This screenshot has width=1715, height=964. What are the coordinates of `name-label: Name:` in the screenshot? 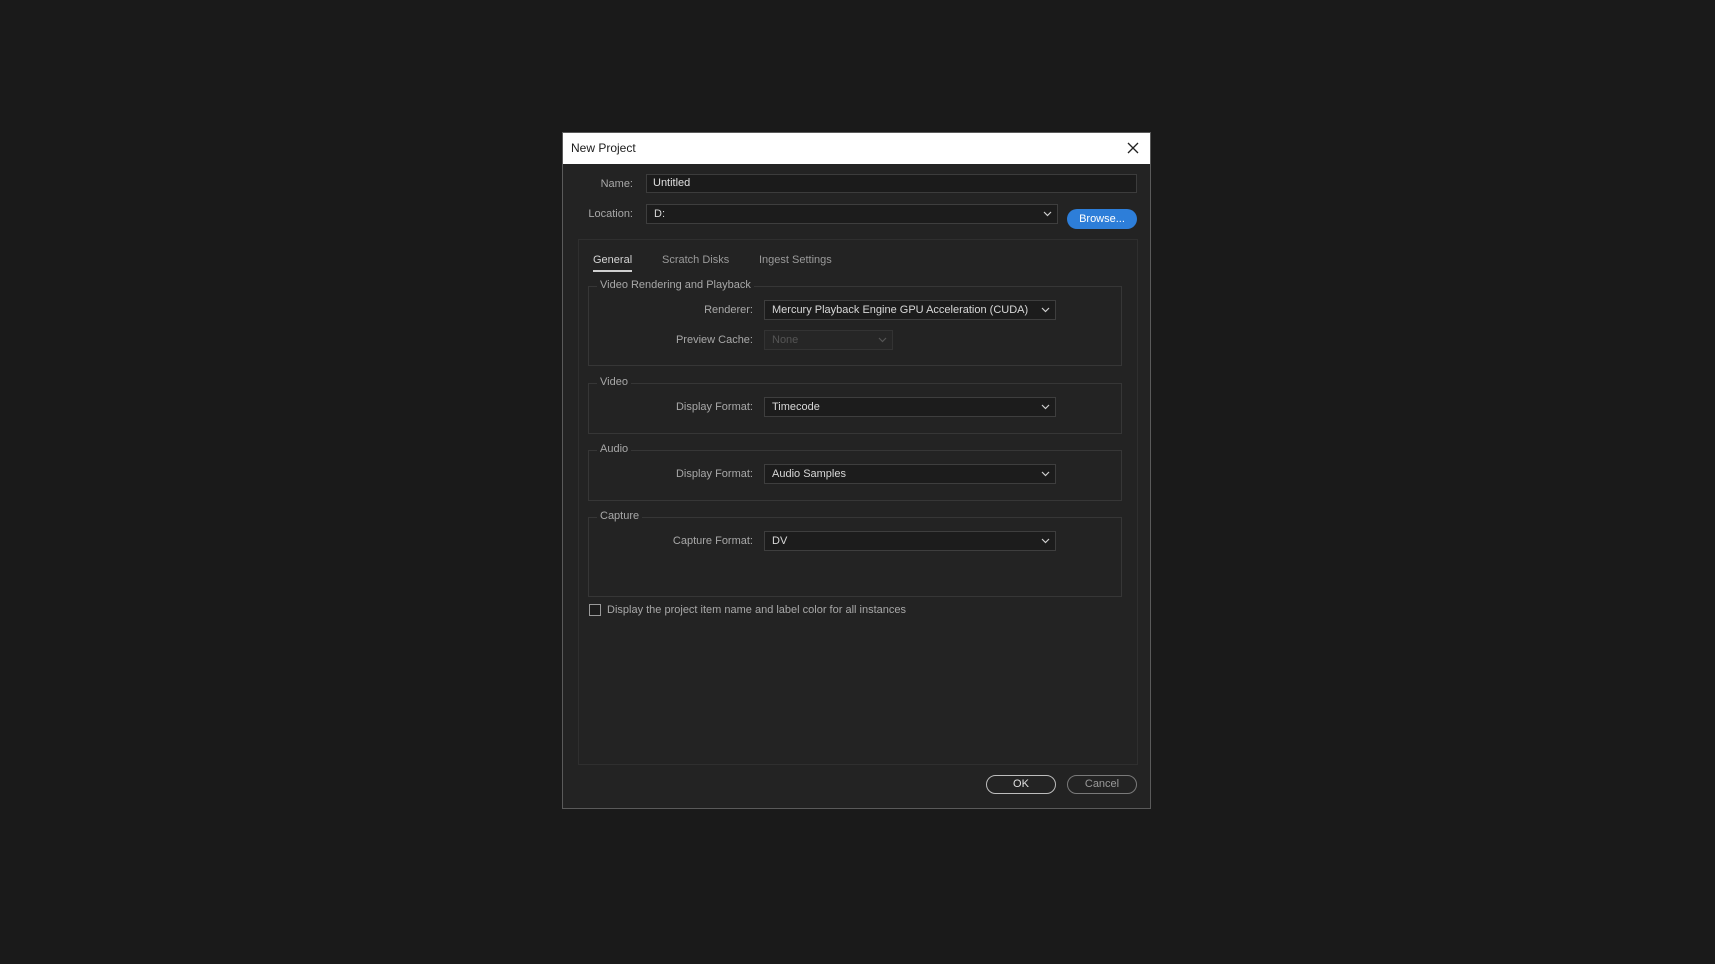 It's located at (616, 184).